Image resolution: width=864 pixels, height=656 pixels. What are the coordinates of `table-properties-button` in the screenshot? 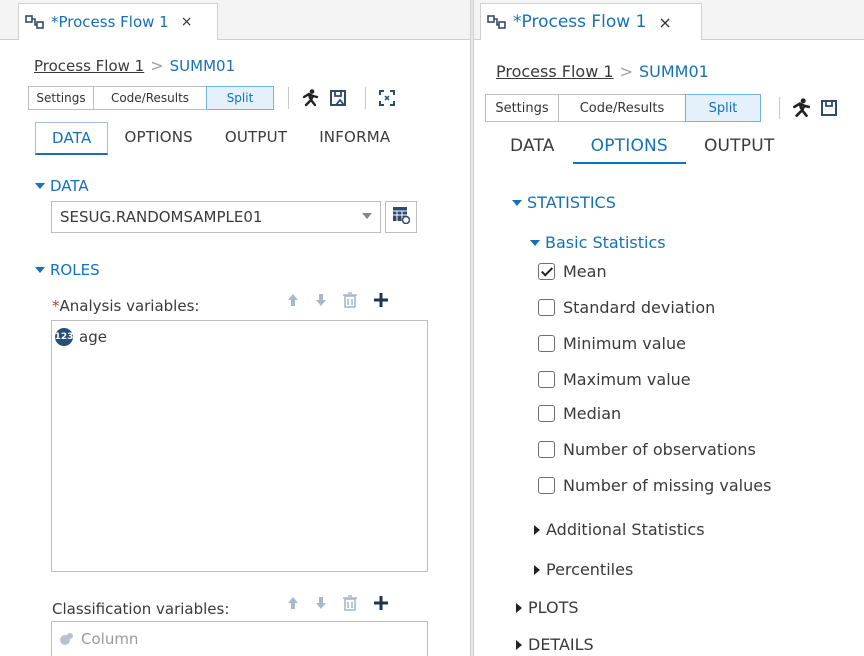 It's located at (401, 217).